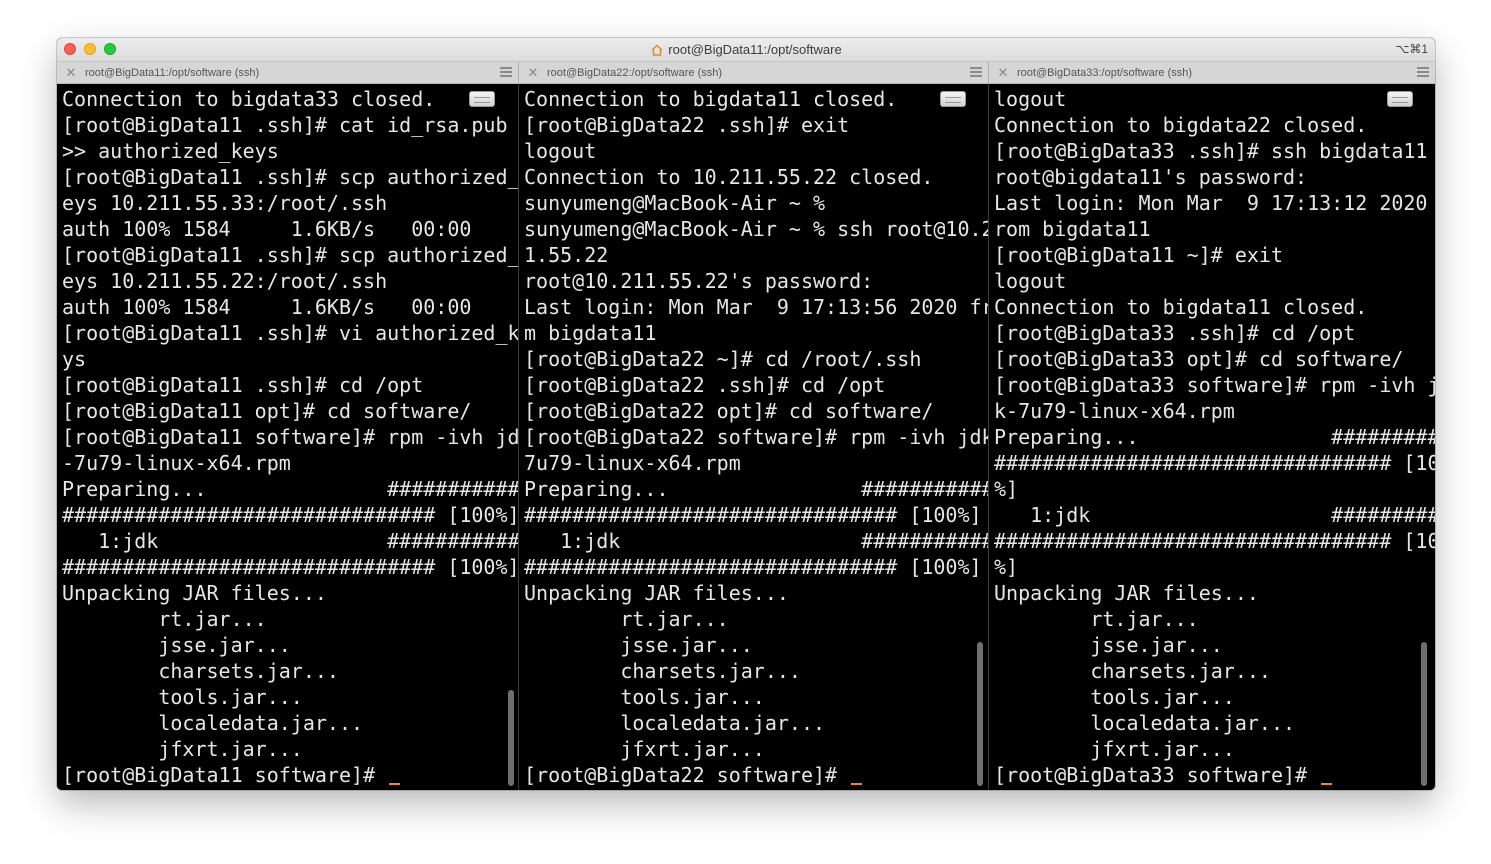 This screenshot has width=1491, height=864. I want to click on terminal-line: Connection to bigdata33 closed., so click(249, 99).